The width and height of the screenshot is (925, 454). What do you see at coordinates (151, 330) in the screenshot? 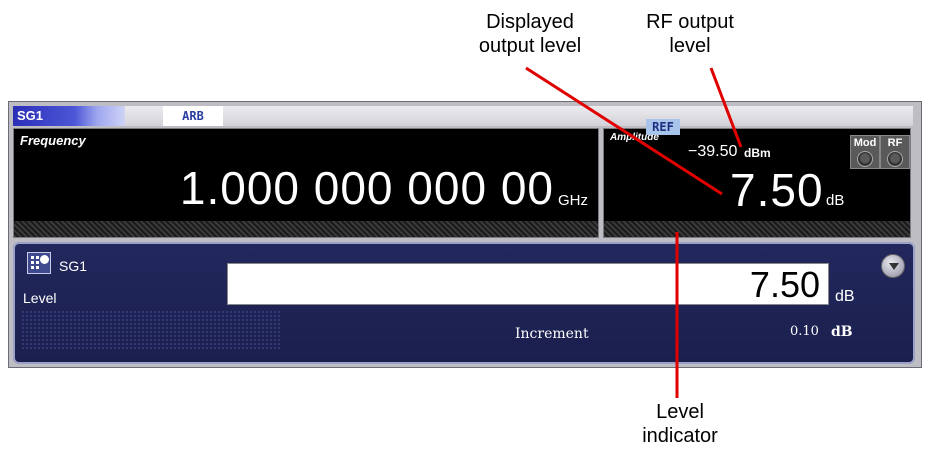
I see `dot-texture` at bounding box center [151, 330].